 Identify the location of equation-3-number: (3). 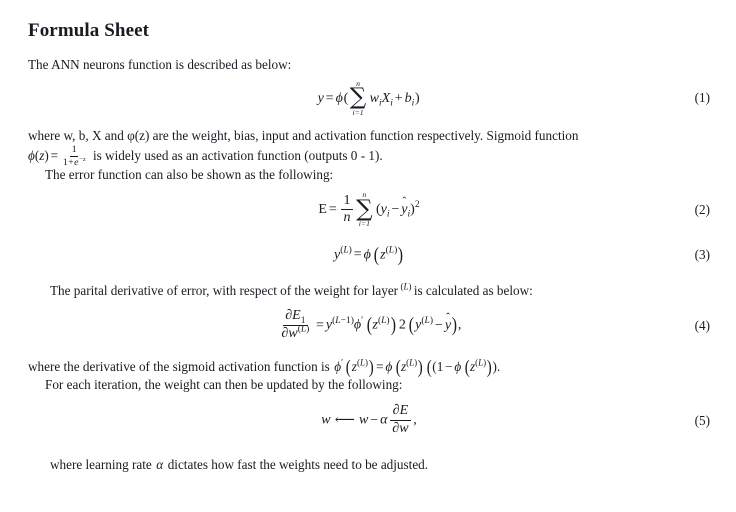
(702, 254).